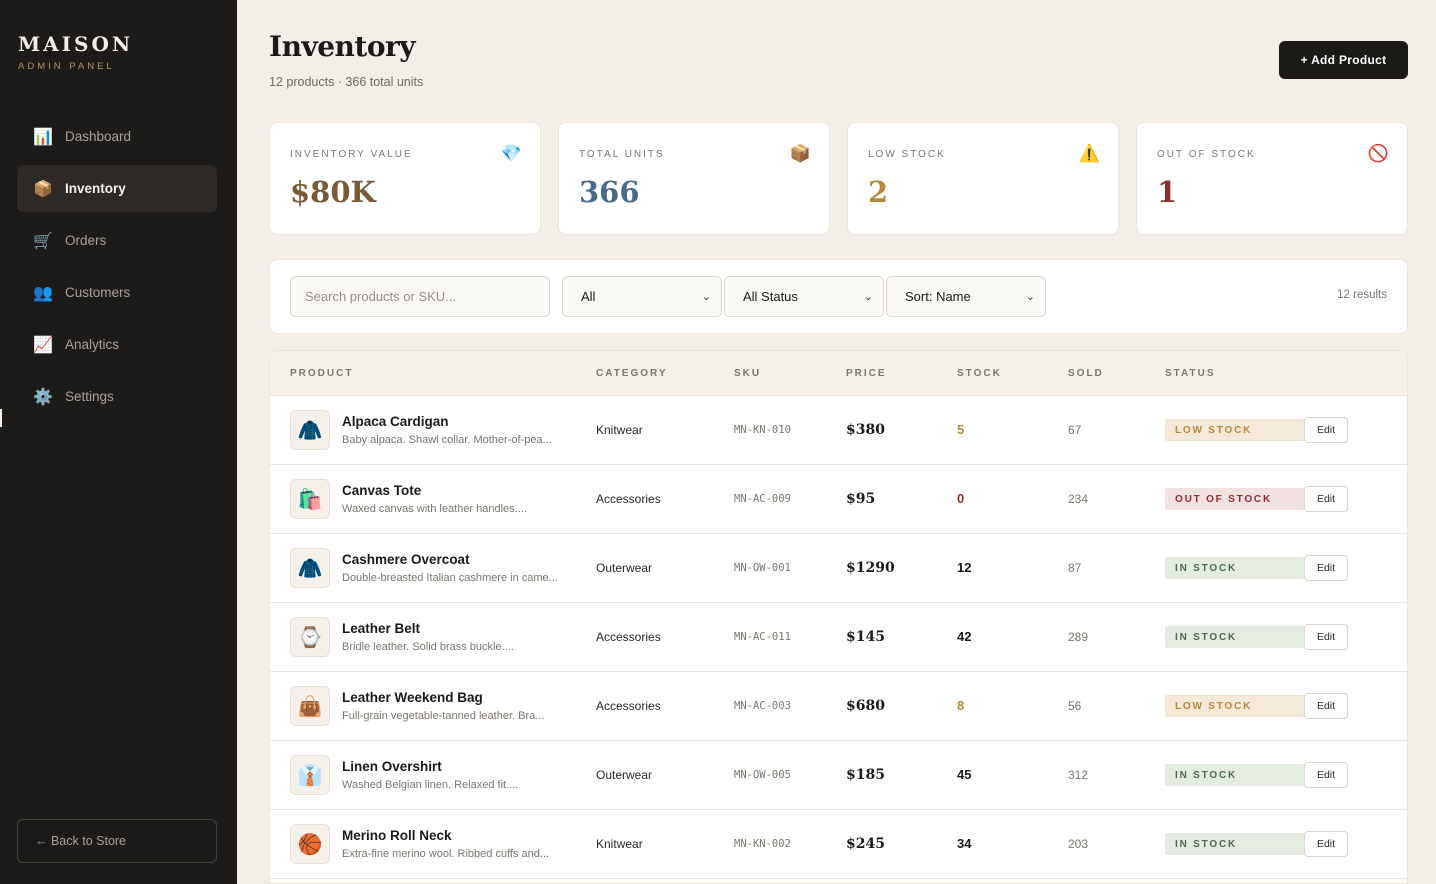 This screenshot has height=884, width=1436. I want to click on product-price: $1290, so click(870, 568).